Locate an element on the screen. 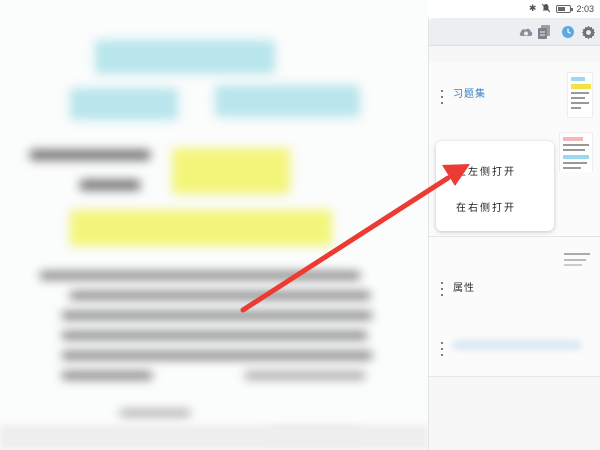 This screenshot has width=600, height=450. clock-icon is located at coordinates (568, 32).